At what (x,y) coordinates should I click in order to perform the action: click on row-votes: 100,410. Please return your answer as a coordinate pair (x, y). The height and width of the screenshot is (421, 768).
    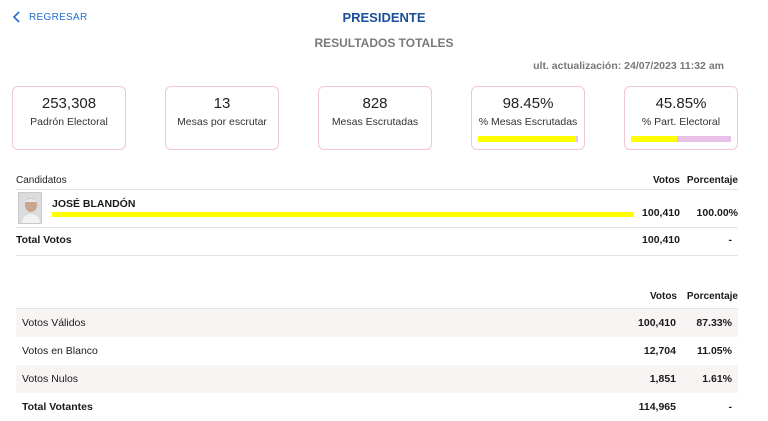
    Looking at the image, I should click on (657, 323).